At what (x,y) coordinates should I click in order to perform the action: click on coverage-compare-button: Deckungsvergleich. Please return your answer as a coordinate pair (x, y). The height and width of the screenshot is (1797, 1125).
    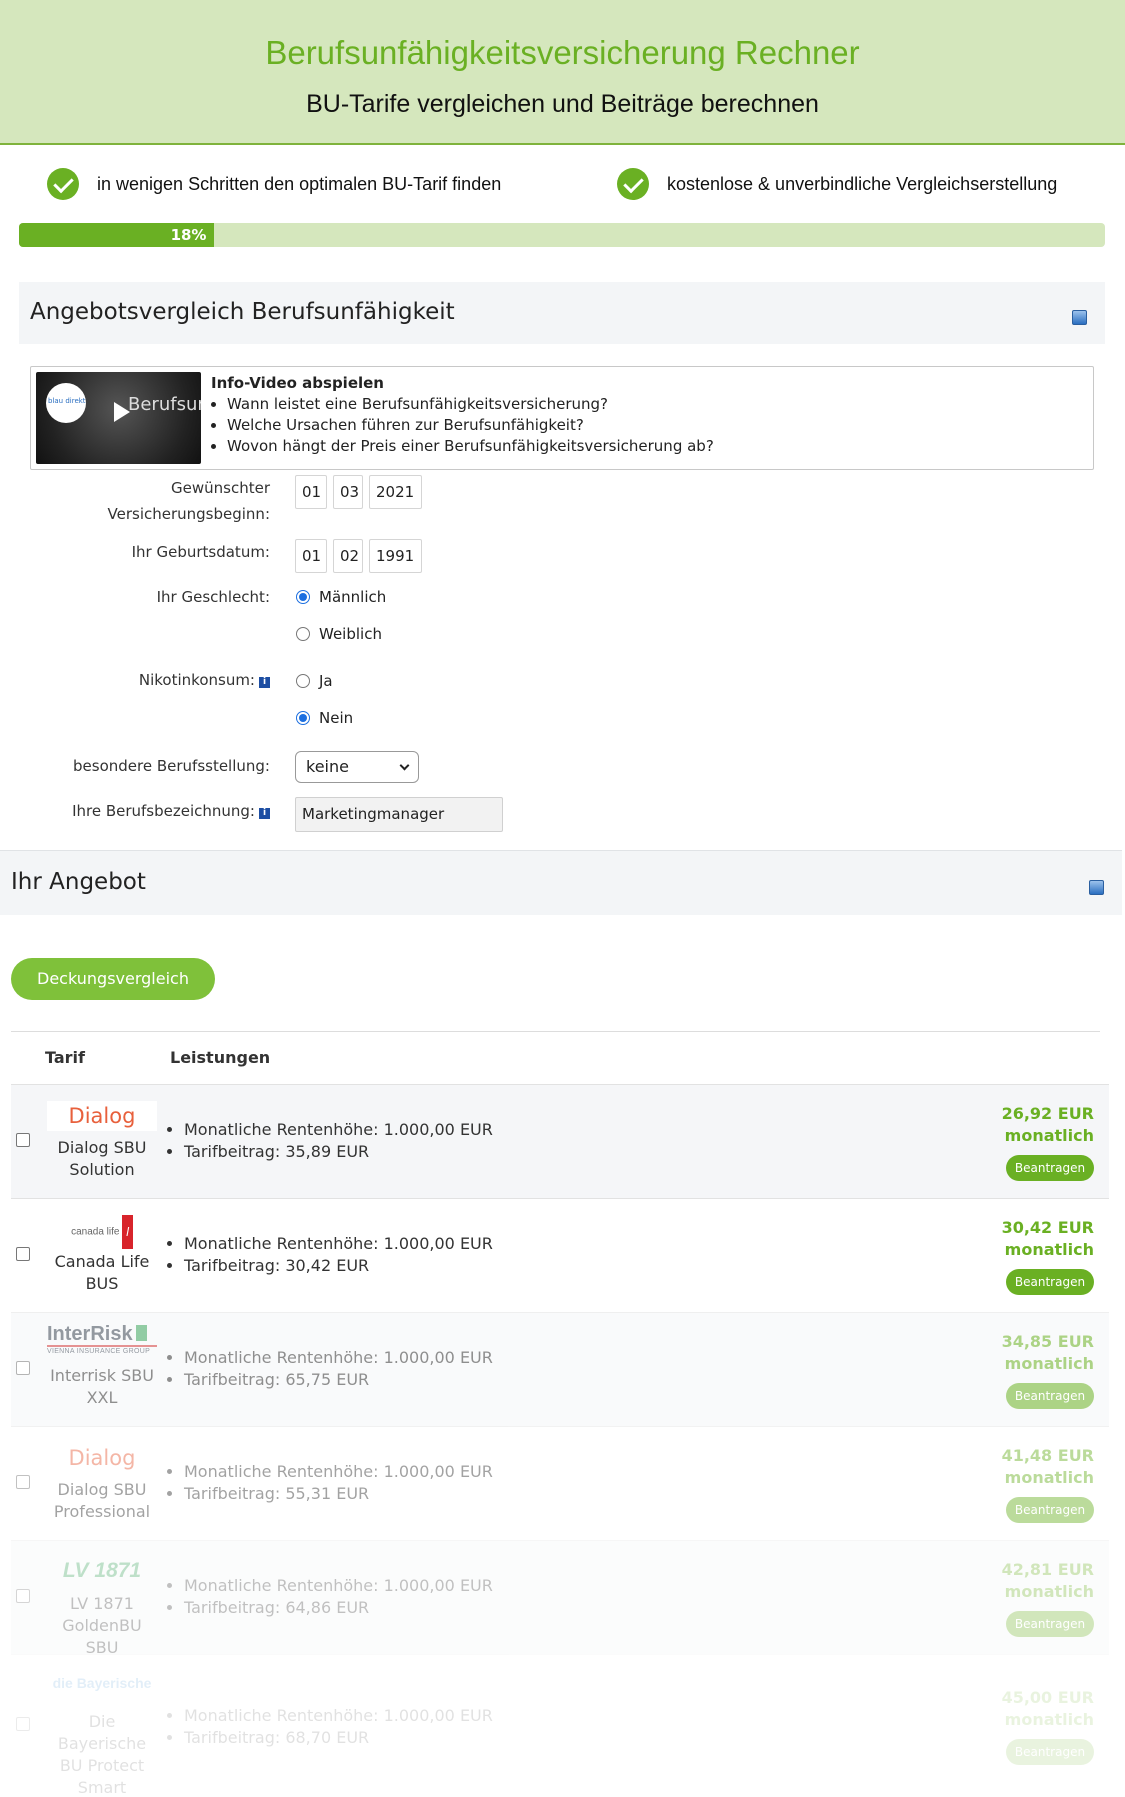
    Looking at the image, I should click on (113, 979).